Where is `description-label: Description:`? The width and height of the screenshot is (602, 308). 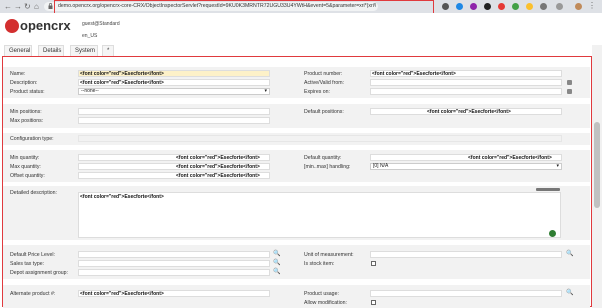 description-label: Description: is located at coordinates (24, 83).